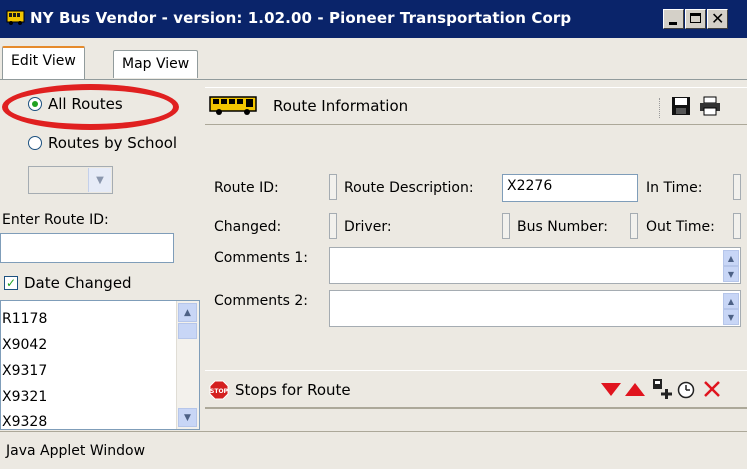  What do you see at coordinates (35, 143) in the screenshot?
I see `radio-unselected-icon` at bounding box center [35, 143].